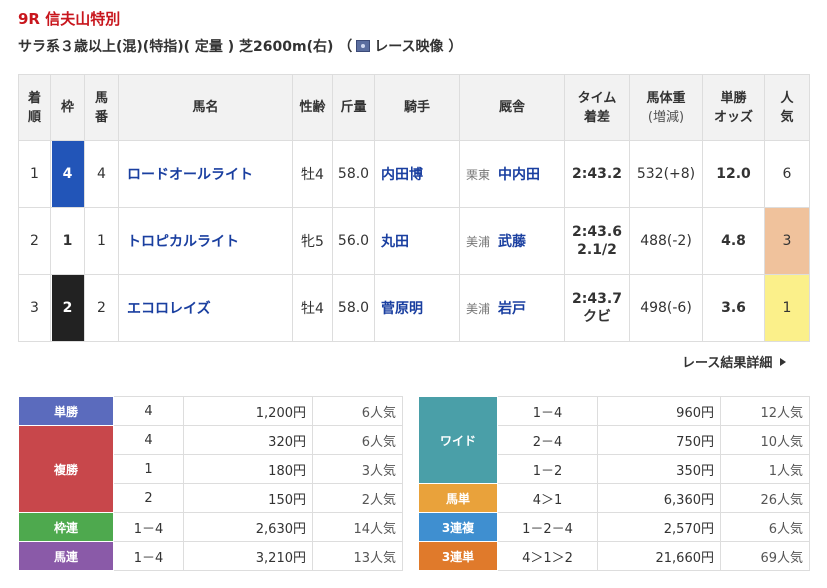  I want to click on popularity-cell: 6, so click(787, 174).